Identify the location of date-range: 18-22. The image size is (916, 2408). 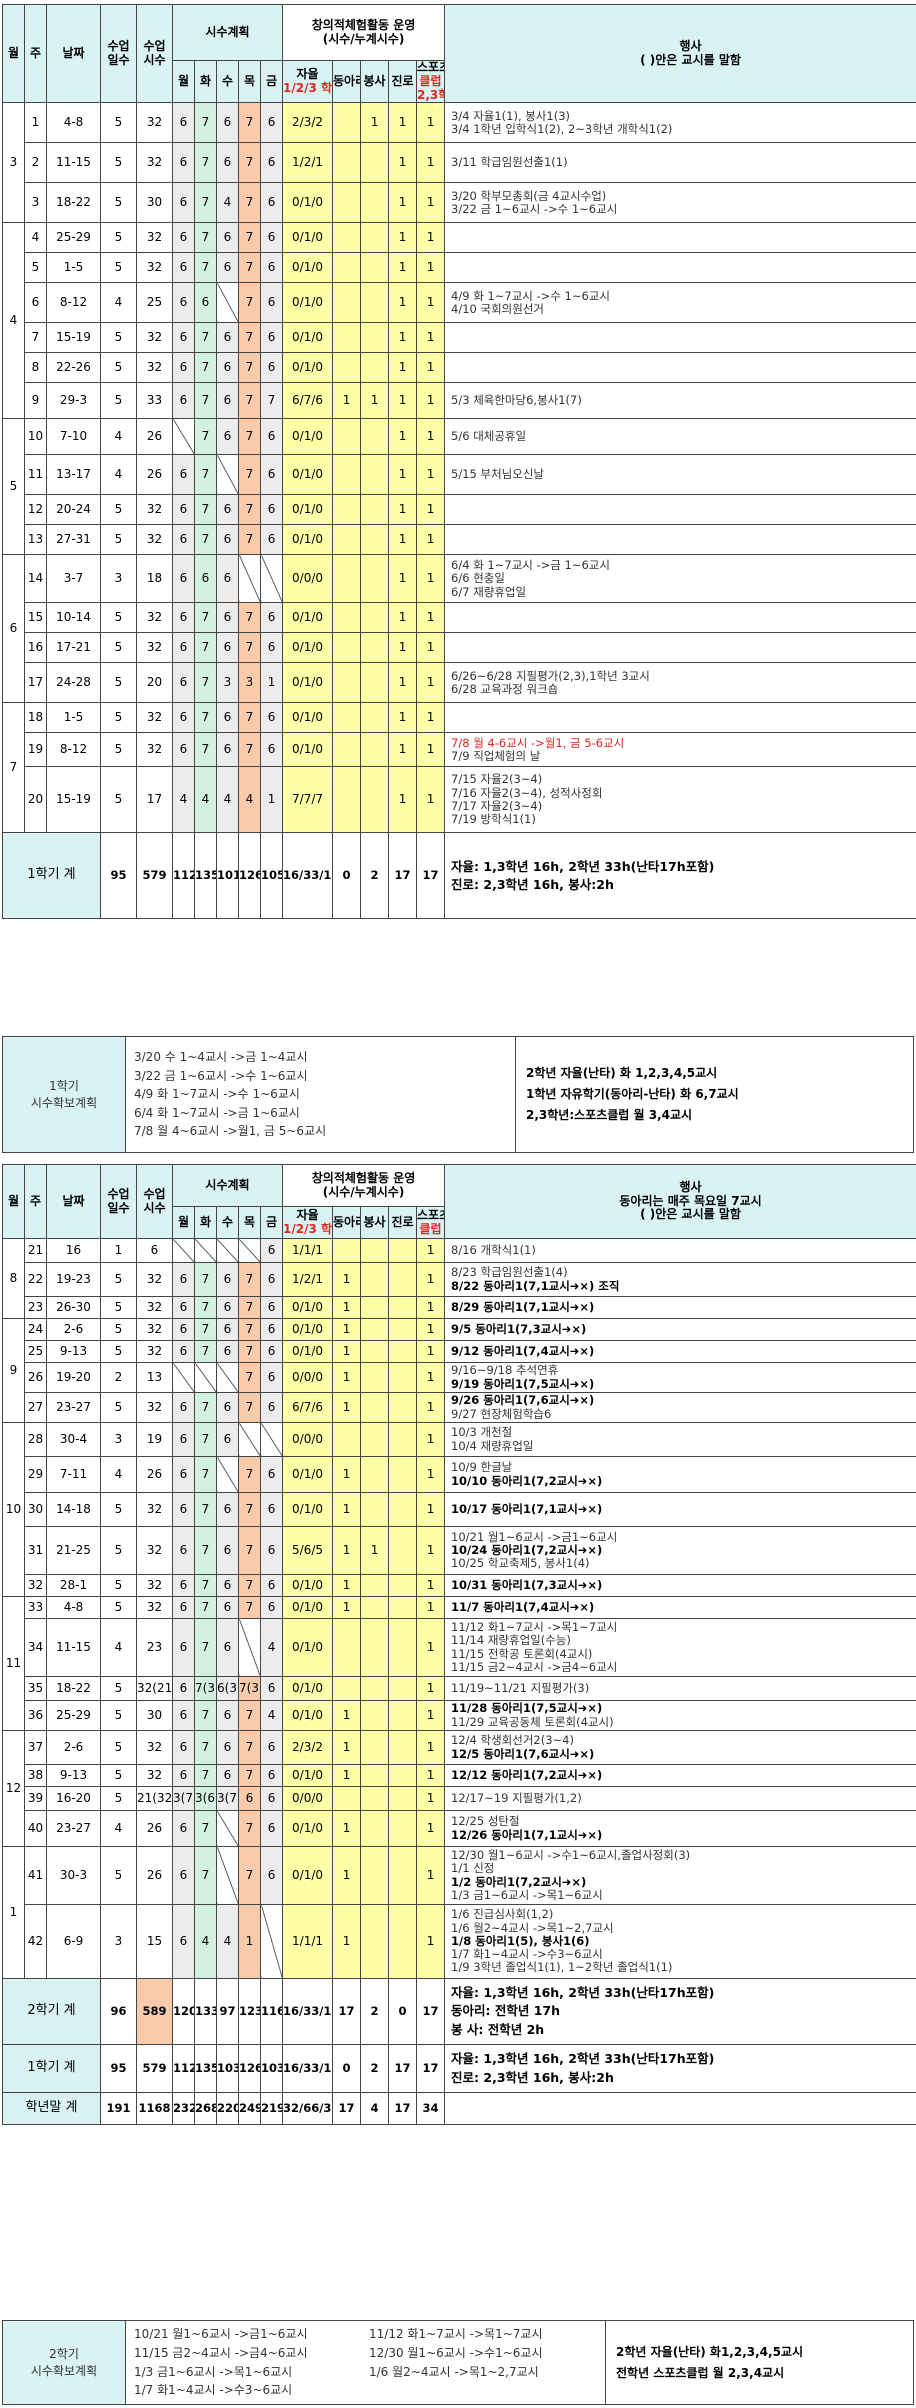
(73, 203).